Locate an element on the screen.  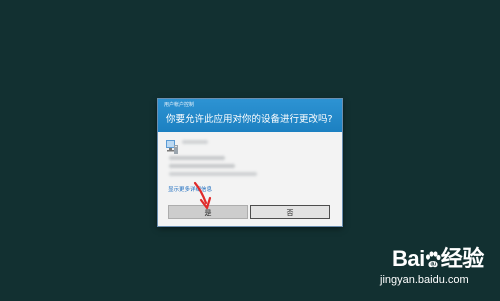
uac-dialog-header: 用户帐户控制 你要允许此应用对你的设备进行更改吗? is located at coordinates (250, 115).